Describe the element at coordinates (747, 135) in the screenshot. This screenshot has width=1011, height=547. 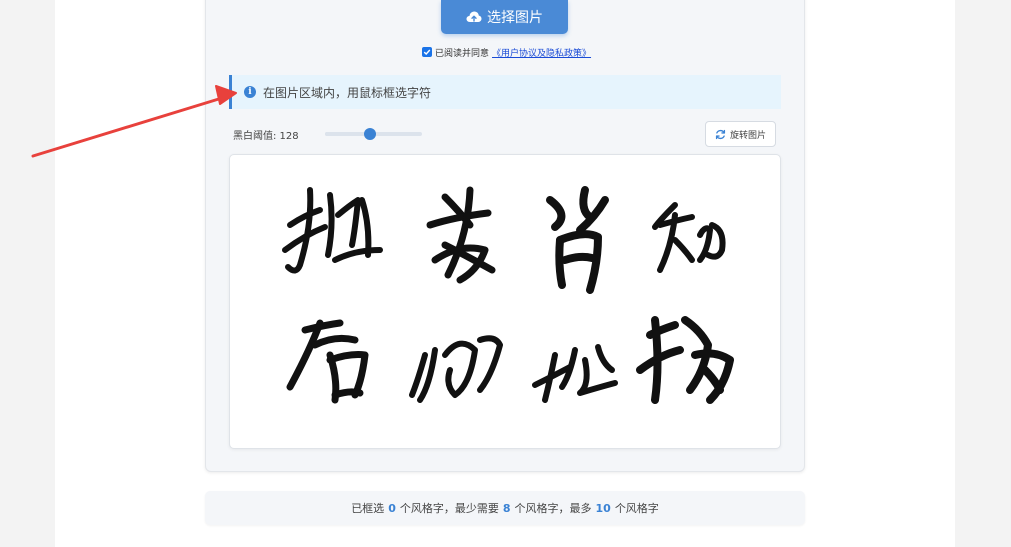
I see `rotate-image-label: 旋转图片` at that location.